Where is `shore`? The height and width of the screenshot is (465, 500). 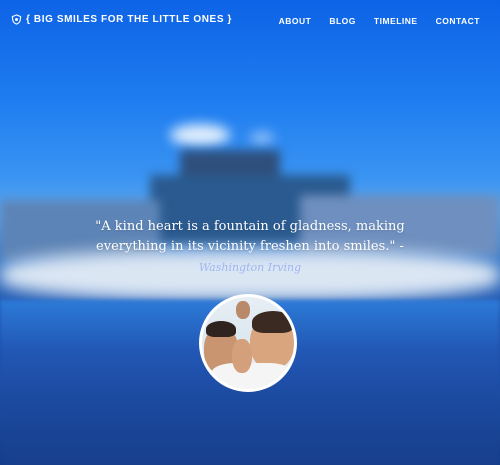 shore is located at coordinates (250, 275).